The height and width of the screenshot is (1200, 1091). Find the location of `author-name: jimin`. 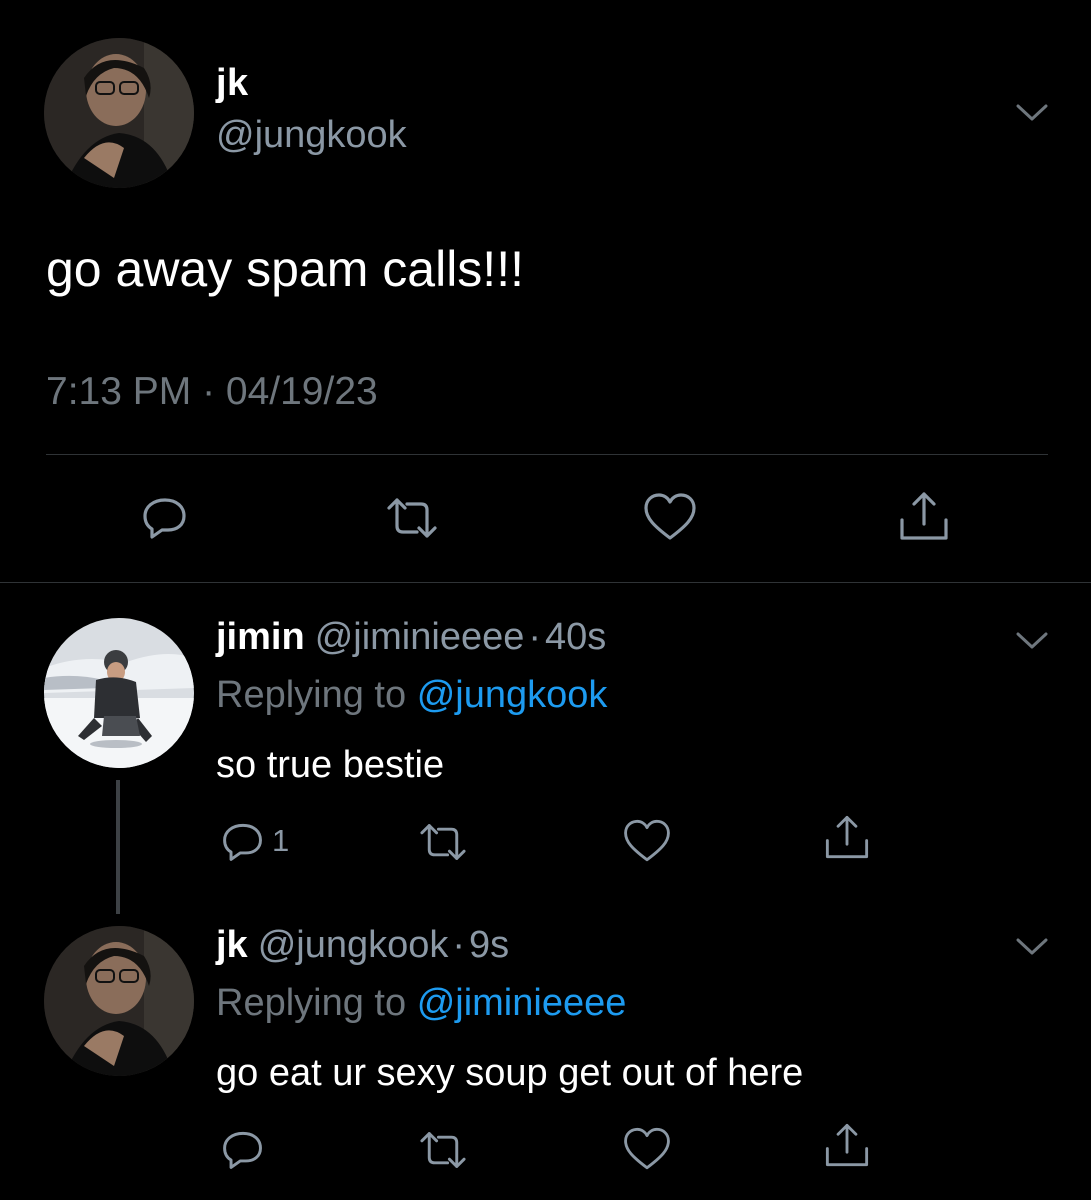

author-name: jimin is located at coordinates (260, 637).